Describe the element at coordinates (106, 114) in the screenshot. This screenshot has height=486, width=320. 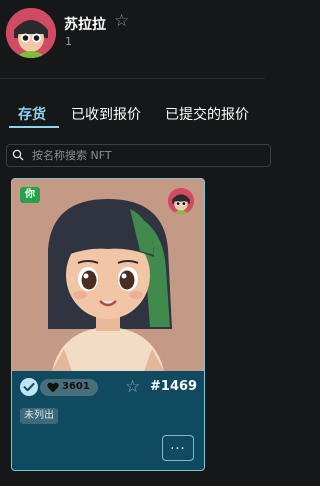
I see `tab-received-offers: 已收到报价` at that location.